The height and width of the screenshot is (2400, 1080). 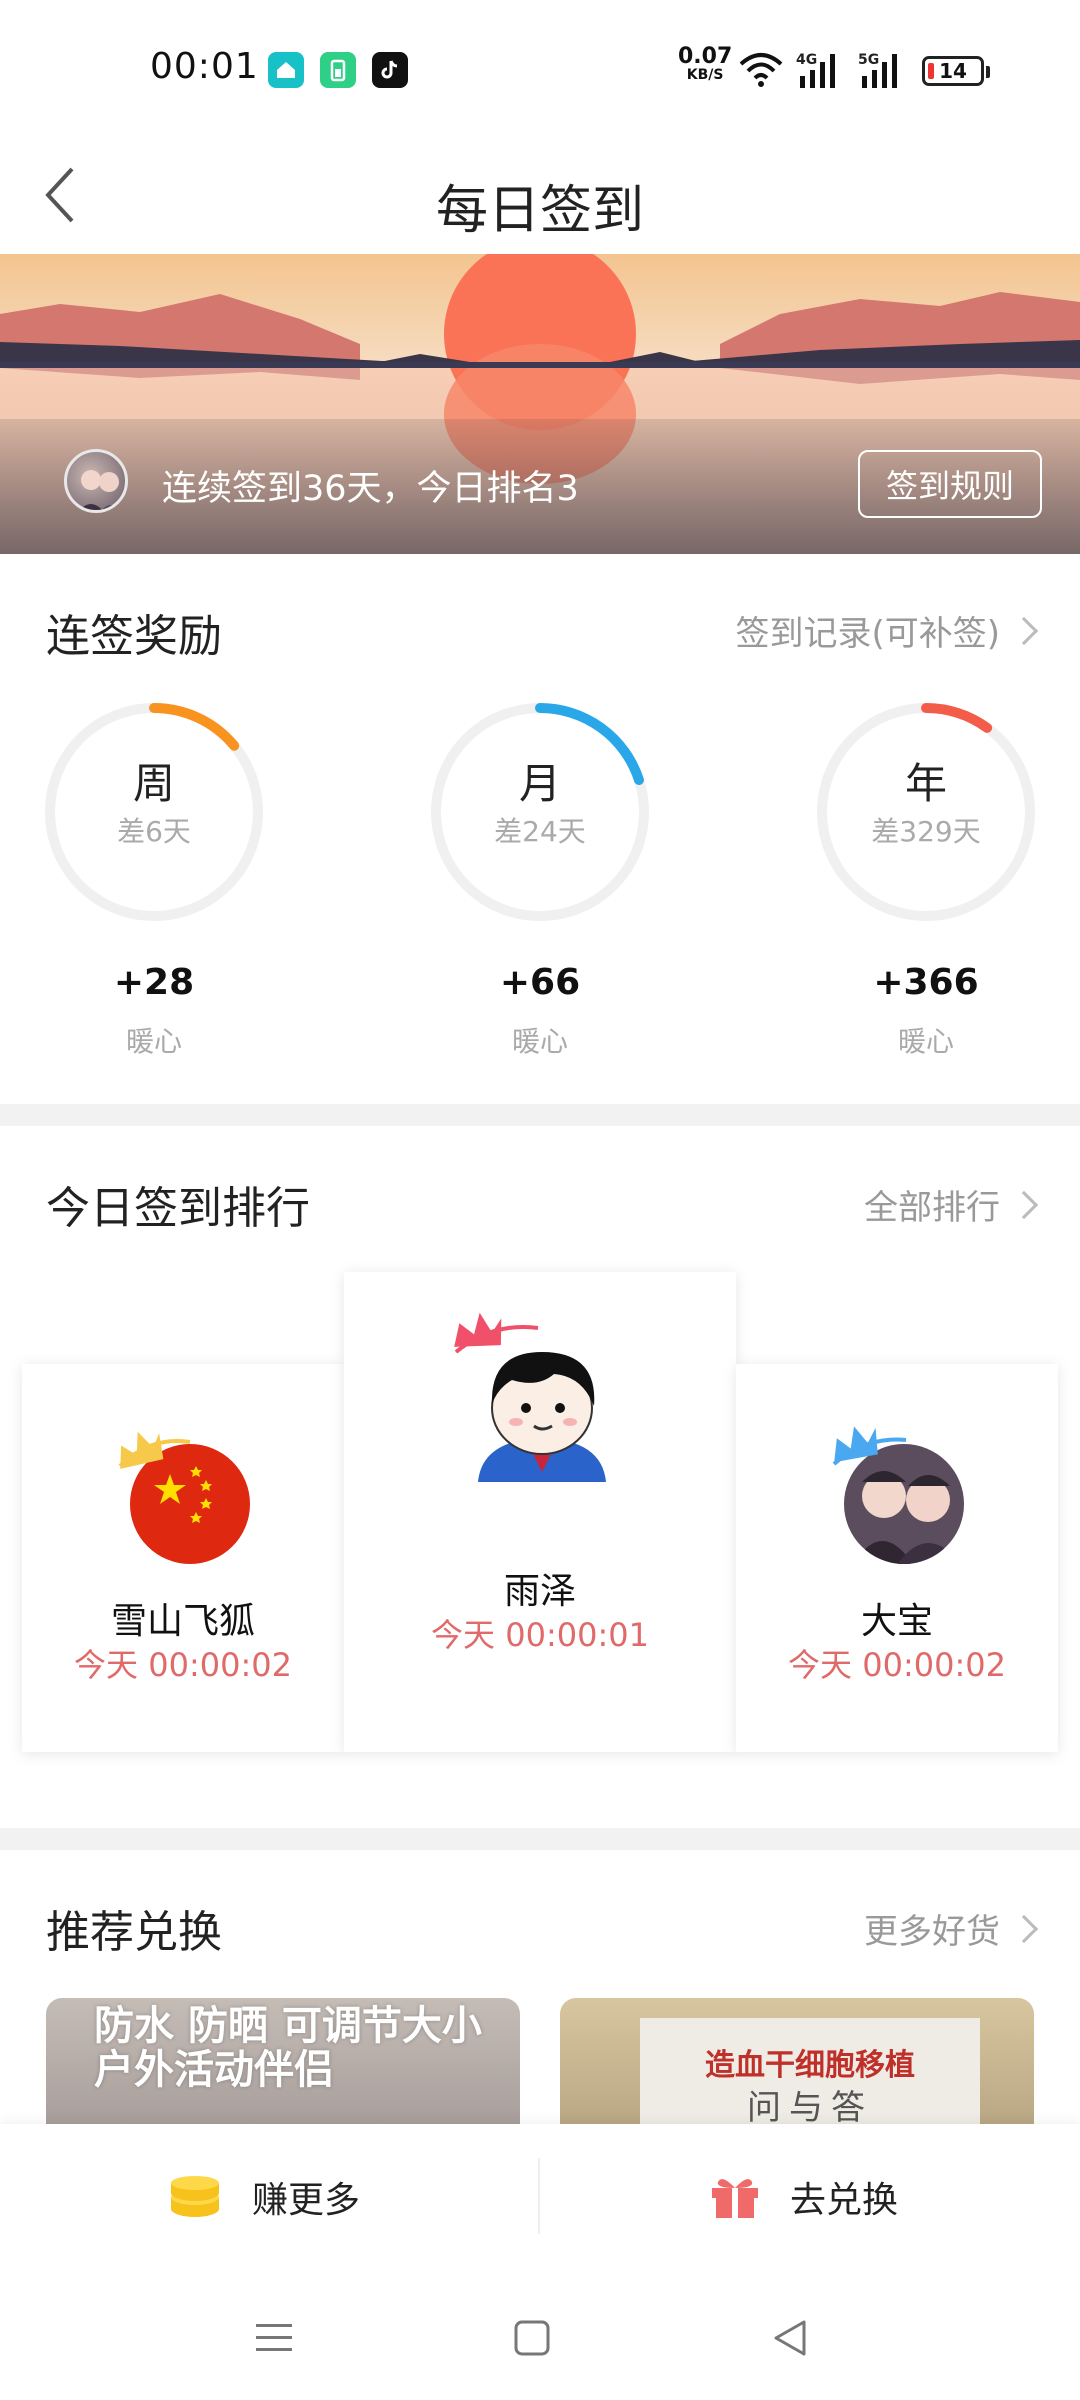 What do you see at coordinates (182, 1621) in the screenshot?
I see `rank-name-second: 雪山飞狐` at bounding box center [182, 1621].